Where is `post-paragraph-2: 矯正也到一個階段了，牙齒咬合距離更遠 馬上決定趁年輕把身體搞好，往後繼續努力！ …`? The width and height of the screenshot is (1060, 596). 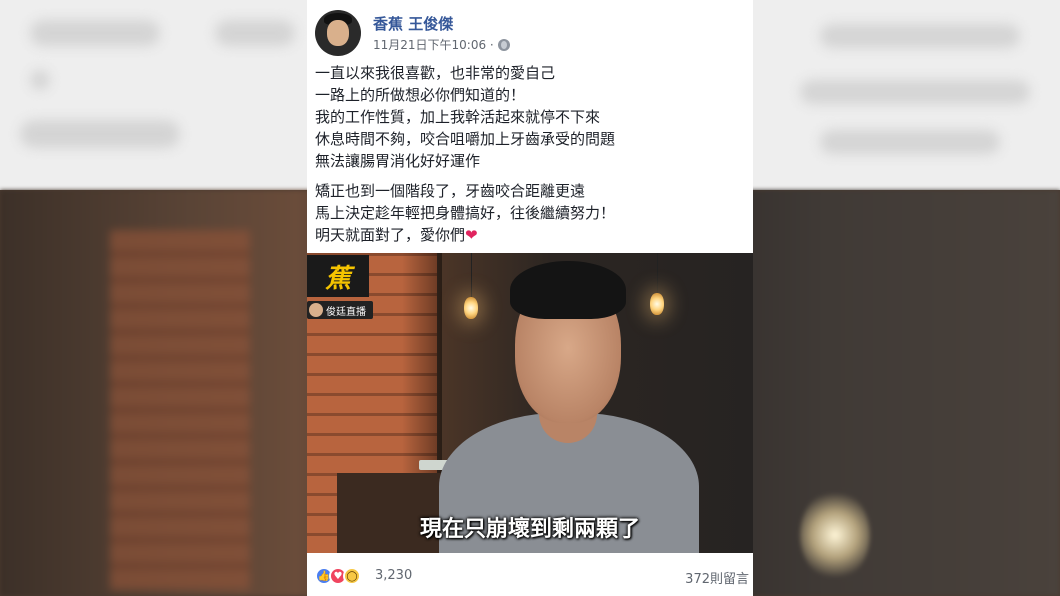 post-paragraph-2: 矯正也到一個階段了，牙齒咬合距離更遠 馬上決定趁年輕把身體搞好，往後繼續努力！ … is located at coordinates (530, 213).